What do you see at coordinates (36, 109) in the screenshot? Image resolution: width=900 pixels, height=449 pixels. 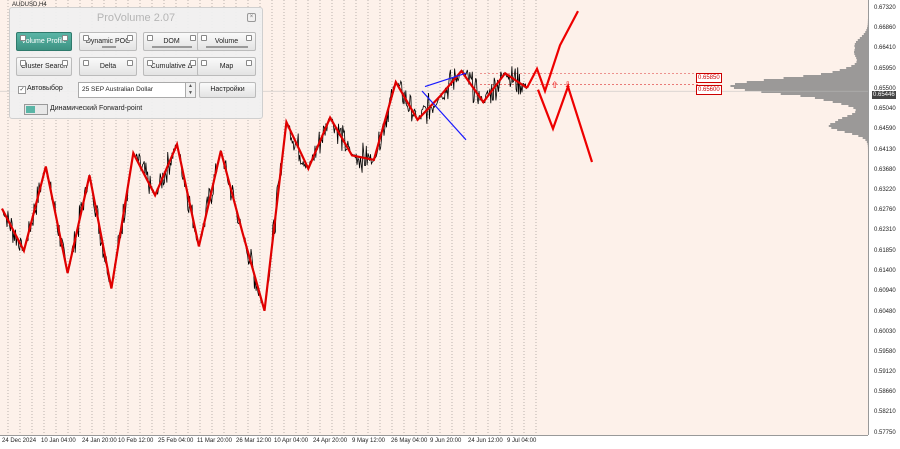 I see `forward-point-toggle` at bounding box center [36, 109].